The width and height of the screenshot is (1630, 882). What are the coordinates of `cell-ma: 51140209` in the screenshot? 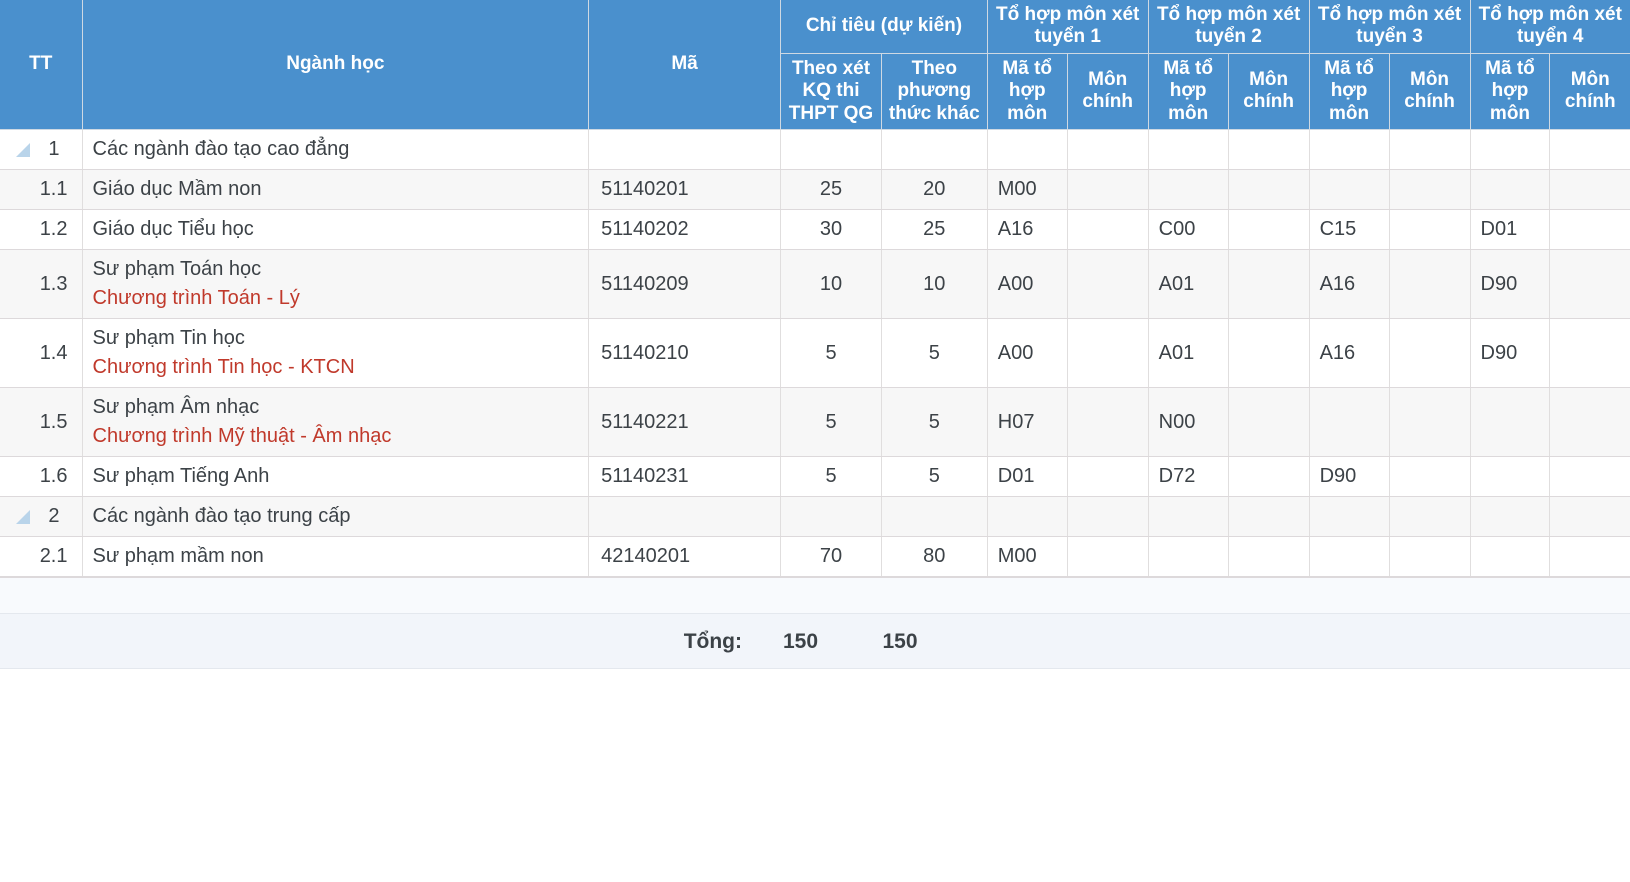 It's located at (685, 284).